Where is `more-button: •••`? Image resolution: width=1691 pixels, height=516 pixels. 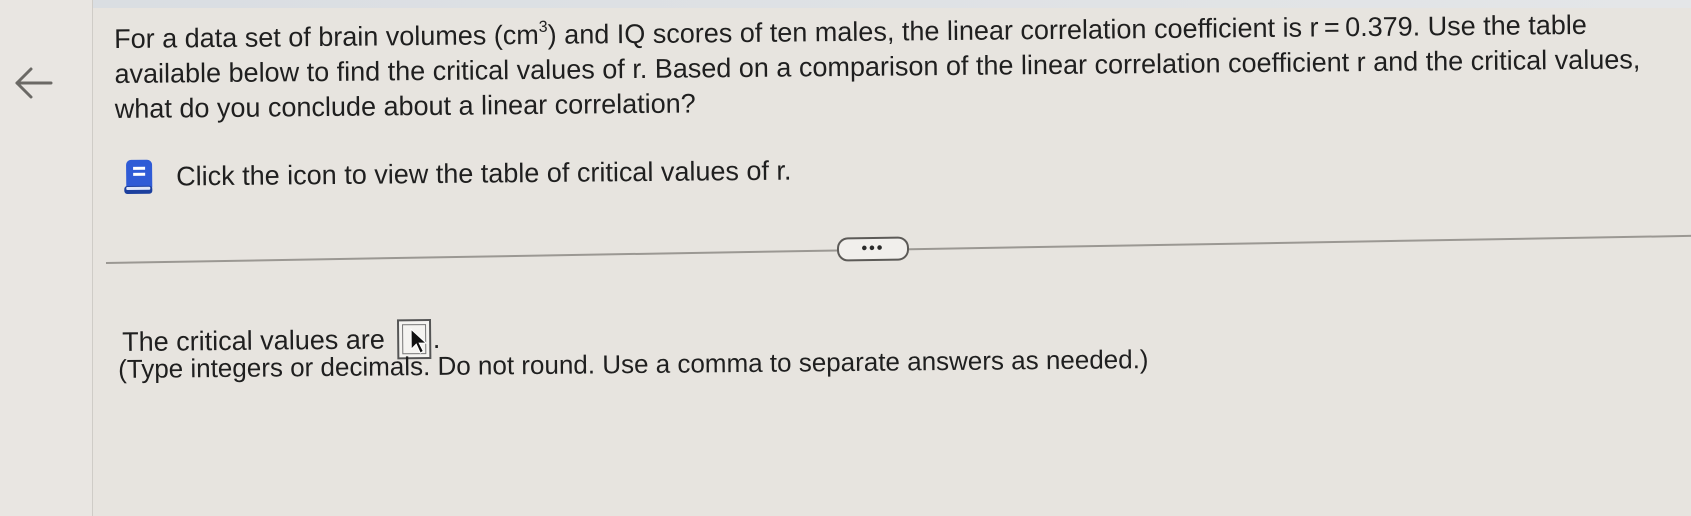
more-button: ••• is located at coordinates (873, 249).